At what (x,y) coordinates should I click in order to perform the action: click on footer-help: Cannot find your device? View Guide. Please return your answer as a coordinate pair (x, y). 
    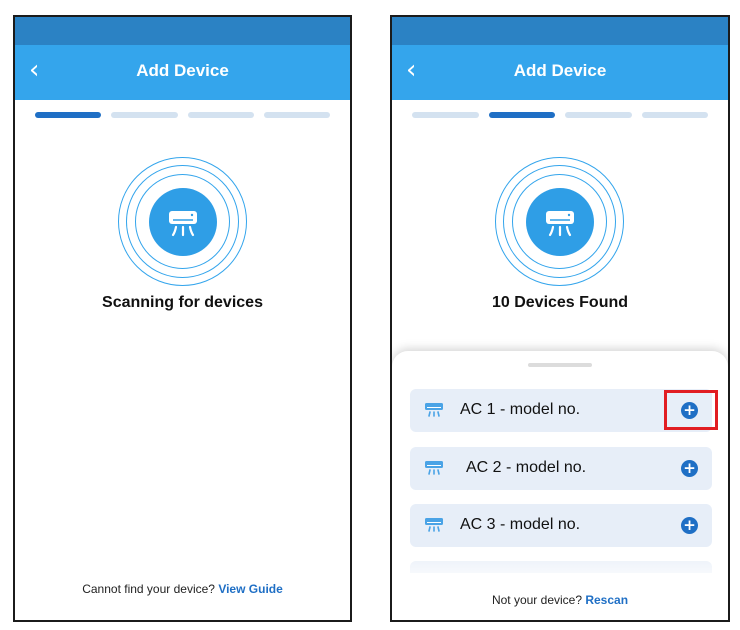
    Looking at the image, I should click on (182, 589).